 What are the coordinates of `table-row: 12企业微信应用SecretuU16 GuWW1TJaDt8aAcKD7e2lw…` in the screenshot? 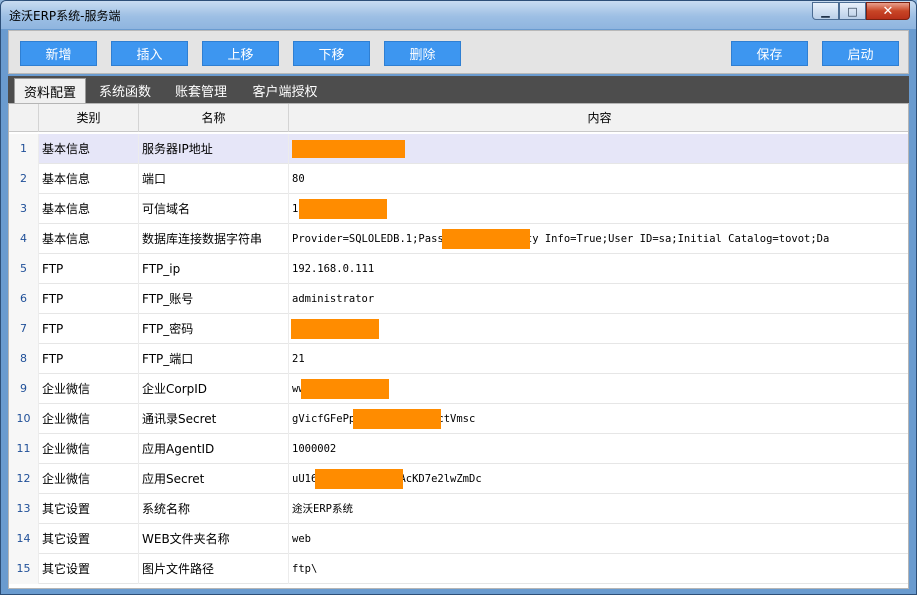 It's located at (458, 479).